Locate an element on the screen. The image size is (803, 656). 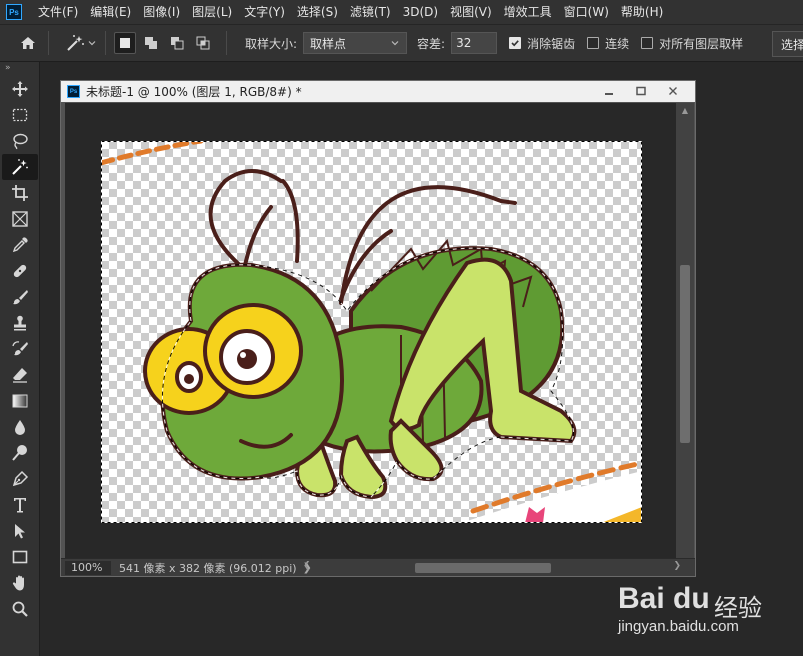
sample-size-label: 取样大小: is located at coordinates (271, 43).